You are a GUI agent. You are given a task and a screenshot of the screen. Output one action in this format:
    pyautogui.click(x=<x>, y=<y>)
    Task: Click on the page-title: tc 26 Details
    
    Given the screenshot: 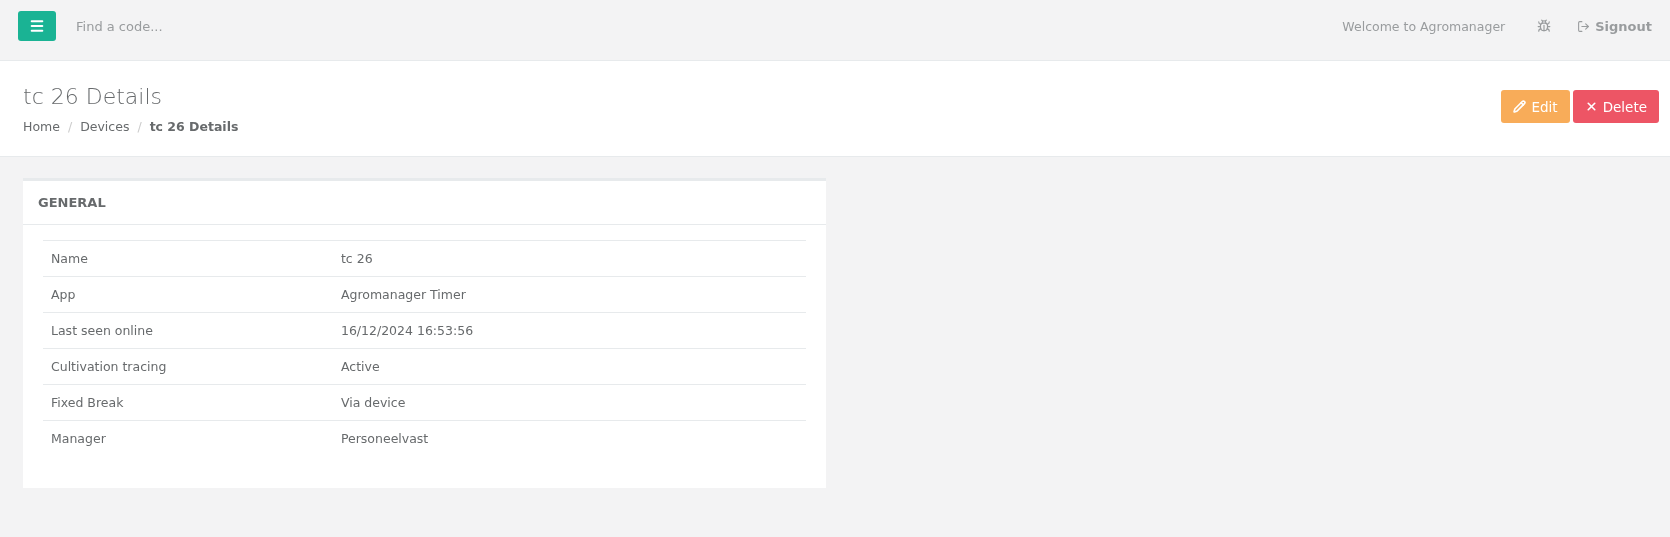 What is the action you would take?
    pyautogui.click(x=93, y=96)
    